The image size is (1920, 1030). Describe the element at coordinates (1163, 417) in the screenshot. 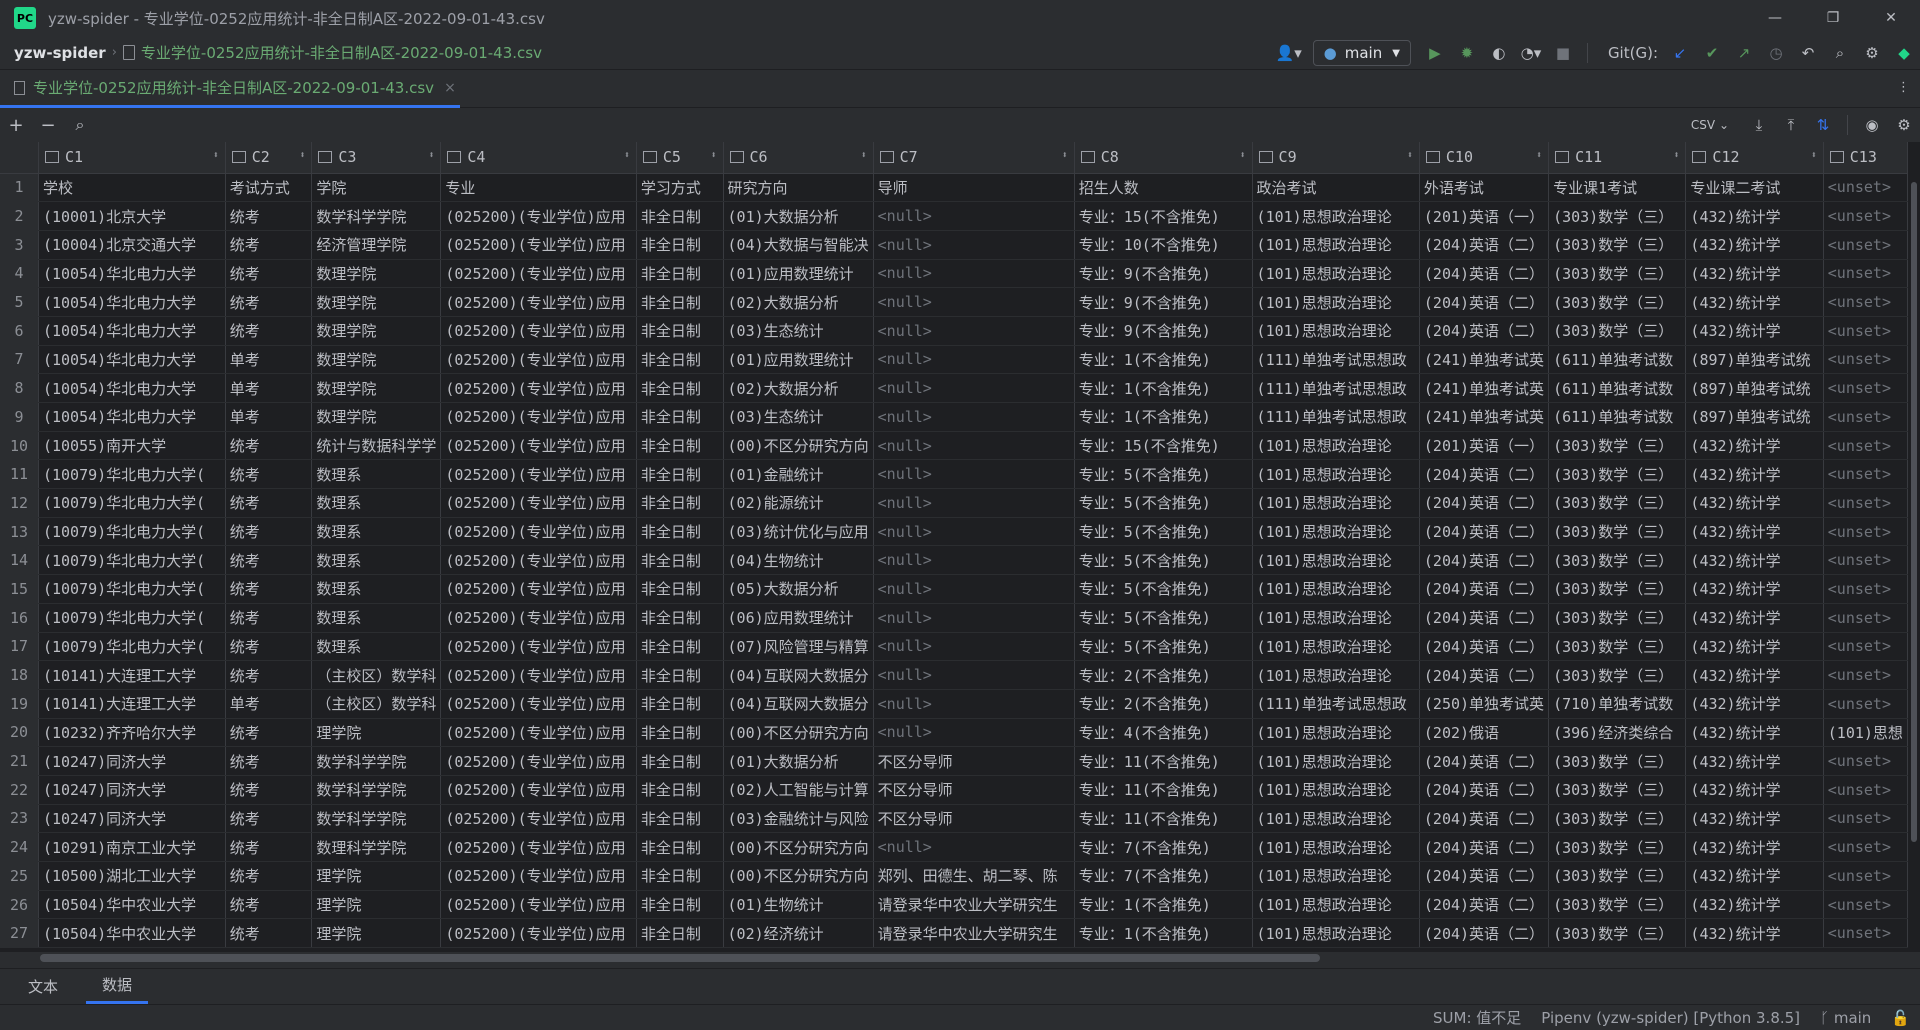

I see `table-cell: 专业：1(不含推免)` at that location.